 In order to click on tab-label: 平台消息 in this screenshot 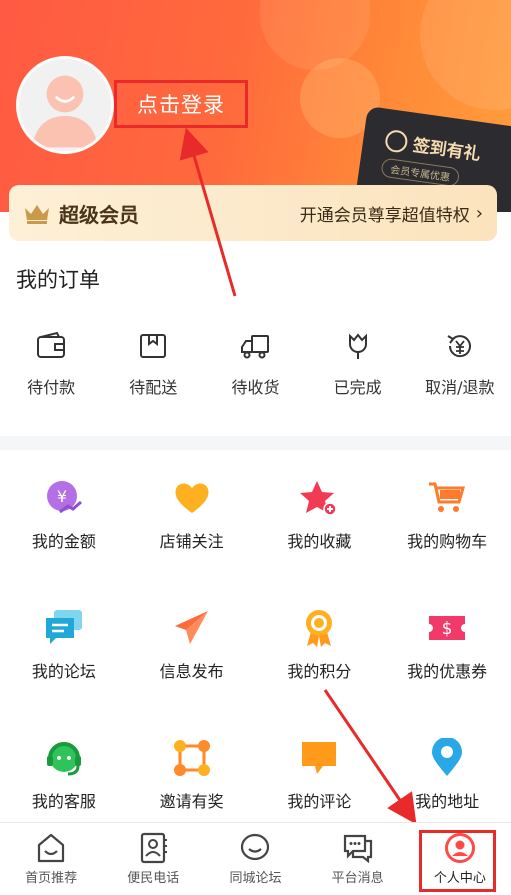, I will do `click(357, 878)`.